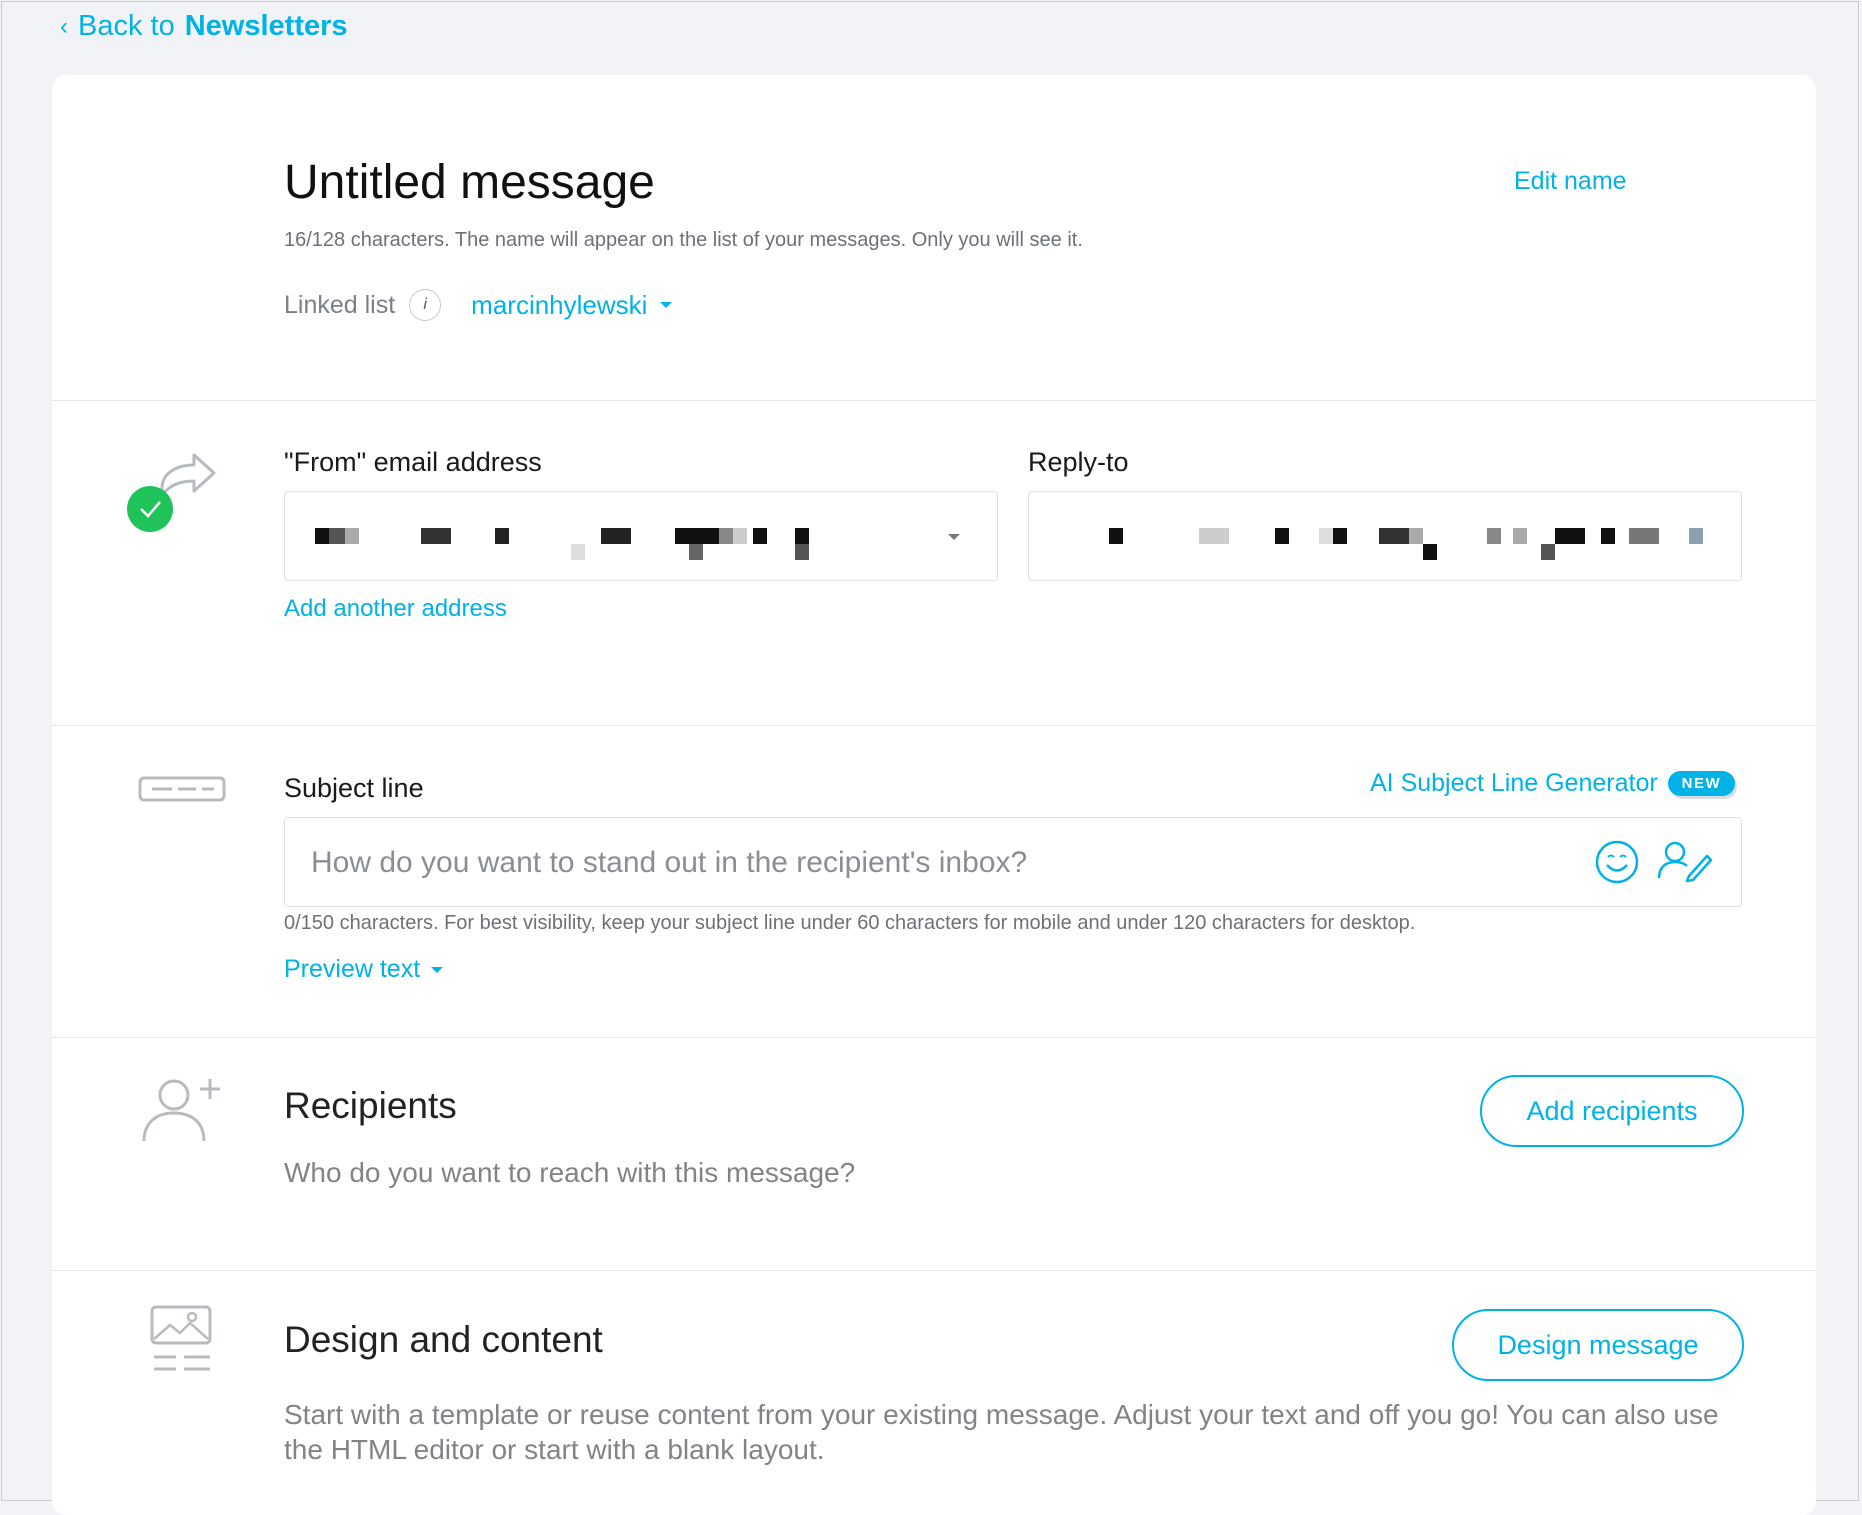 This screenshot has width=1862, height=1515. Describe the element at coordinates (425, 305) in the screenshot. I see `info-icon: i` at that location.